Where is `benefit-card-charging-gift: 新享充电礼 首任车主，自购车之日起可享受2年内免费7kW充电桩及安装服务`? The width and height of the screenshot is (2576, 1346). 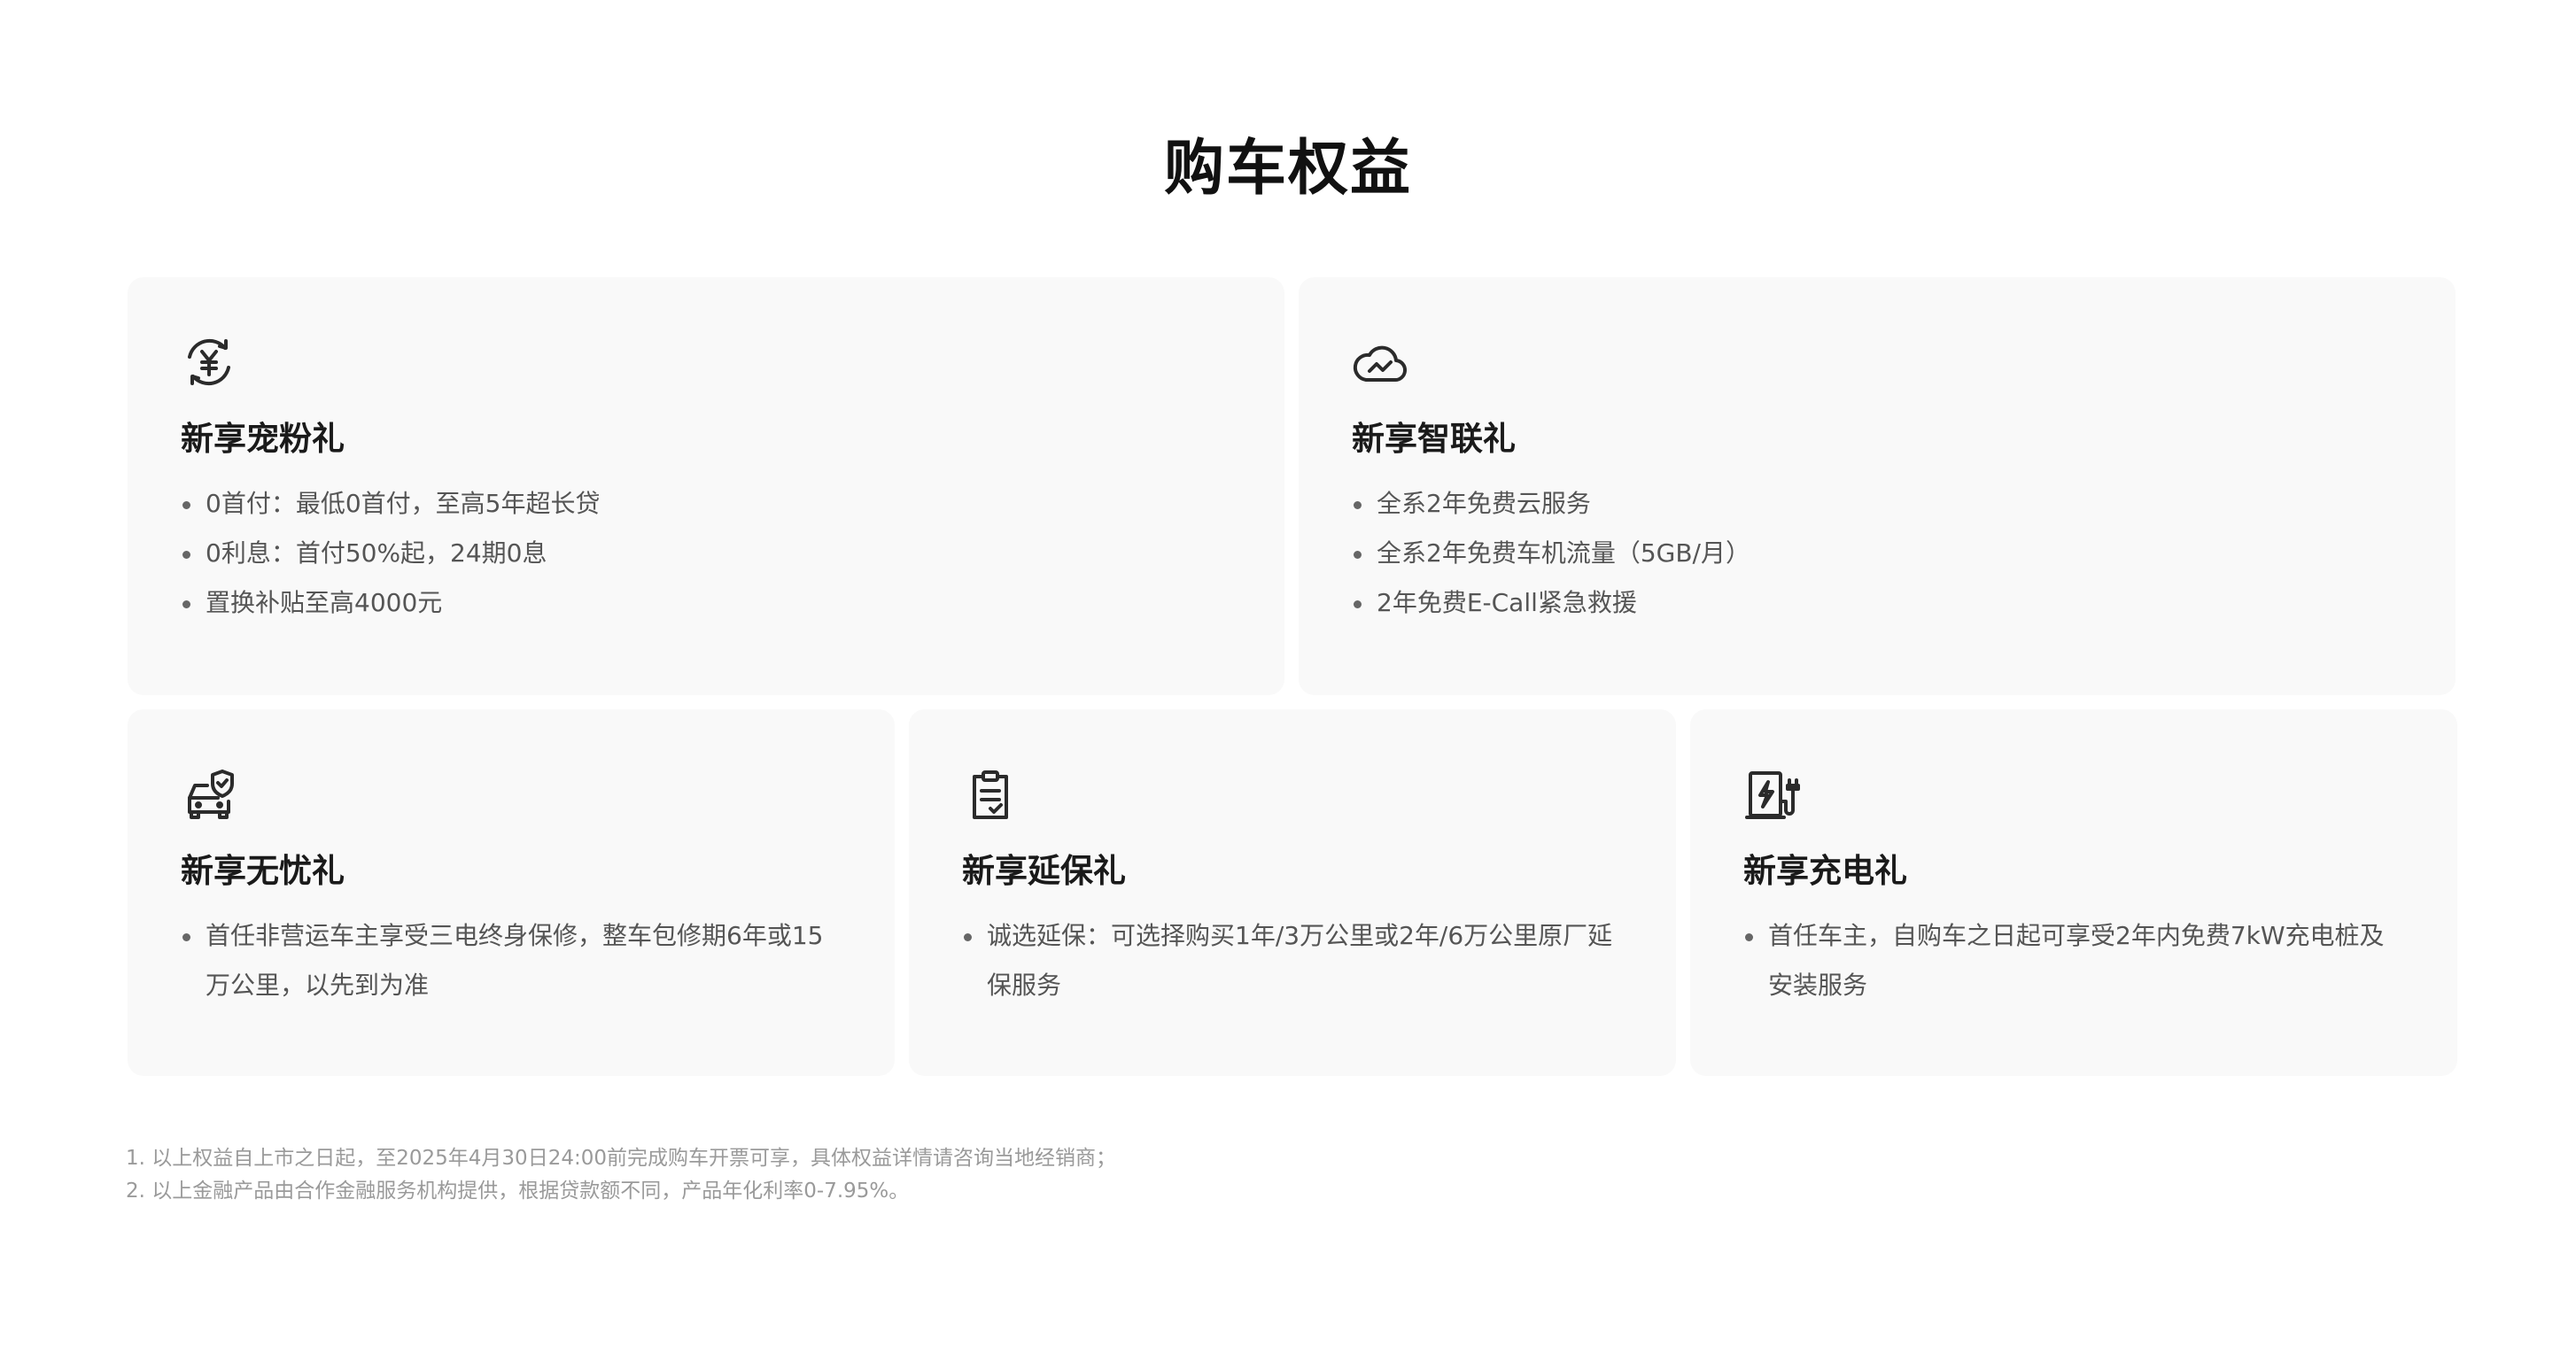
benefit-card-charging-gift: 新享充电礼 首任车主，自购车之日起可享受2年内免费7kW充电桩及安装服务 is located at coordinates (2073, 893).